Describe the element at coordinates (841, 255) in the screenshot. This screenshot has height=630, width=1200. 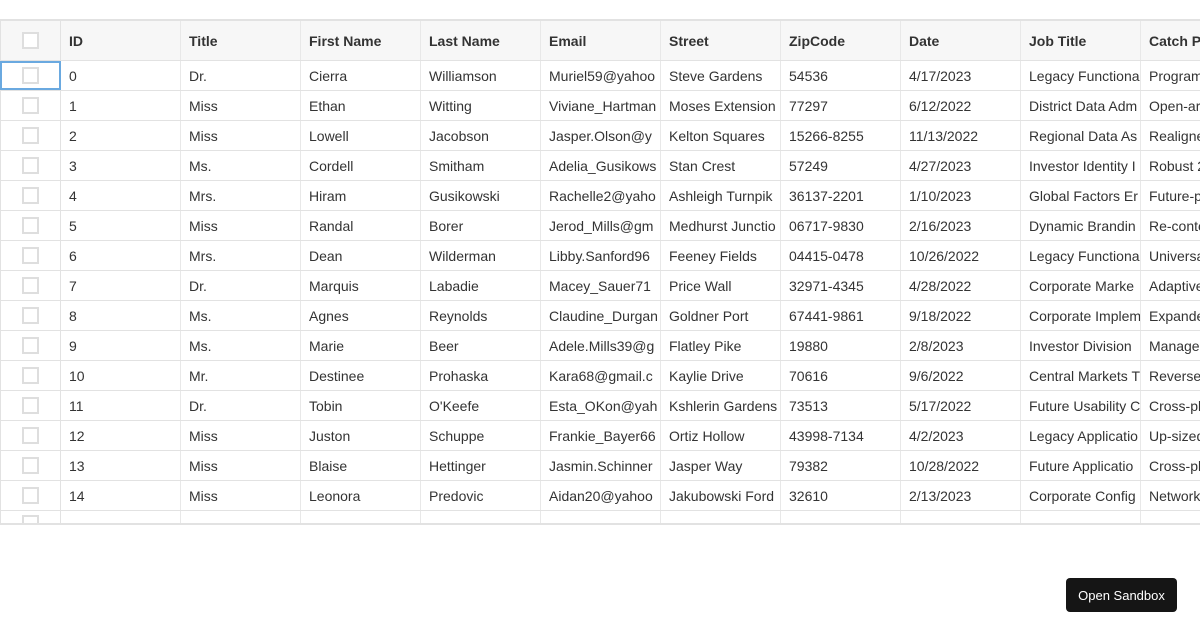
I see `cell-zipcode: 04415-0478` at that location.